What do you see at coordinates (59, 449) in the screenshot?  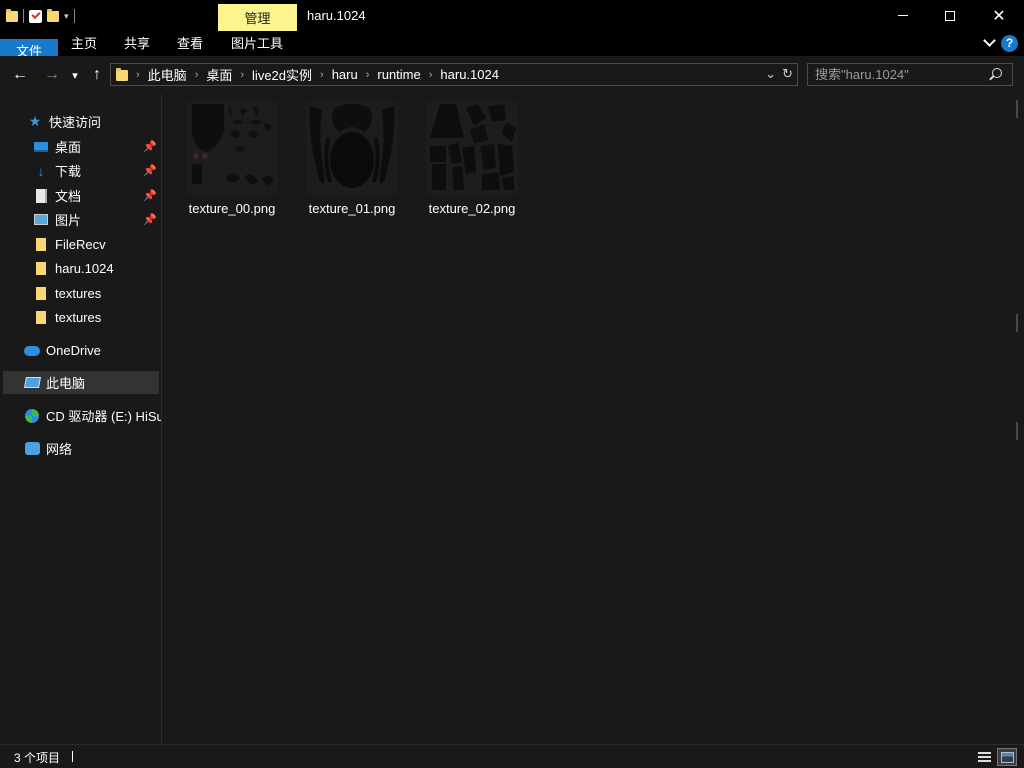 I see `sidebar-item-label: 网络` at bounding box center [59, 449].